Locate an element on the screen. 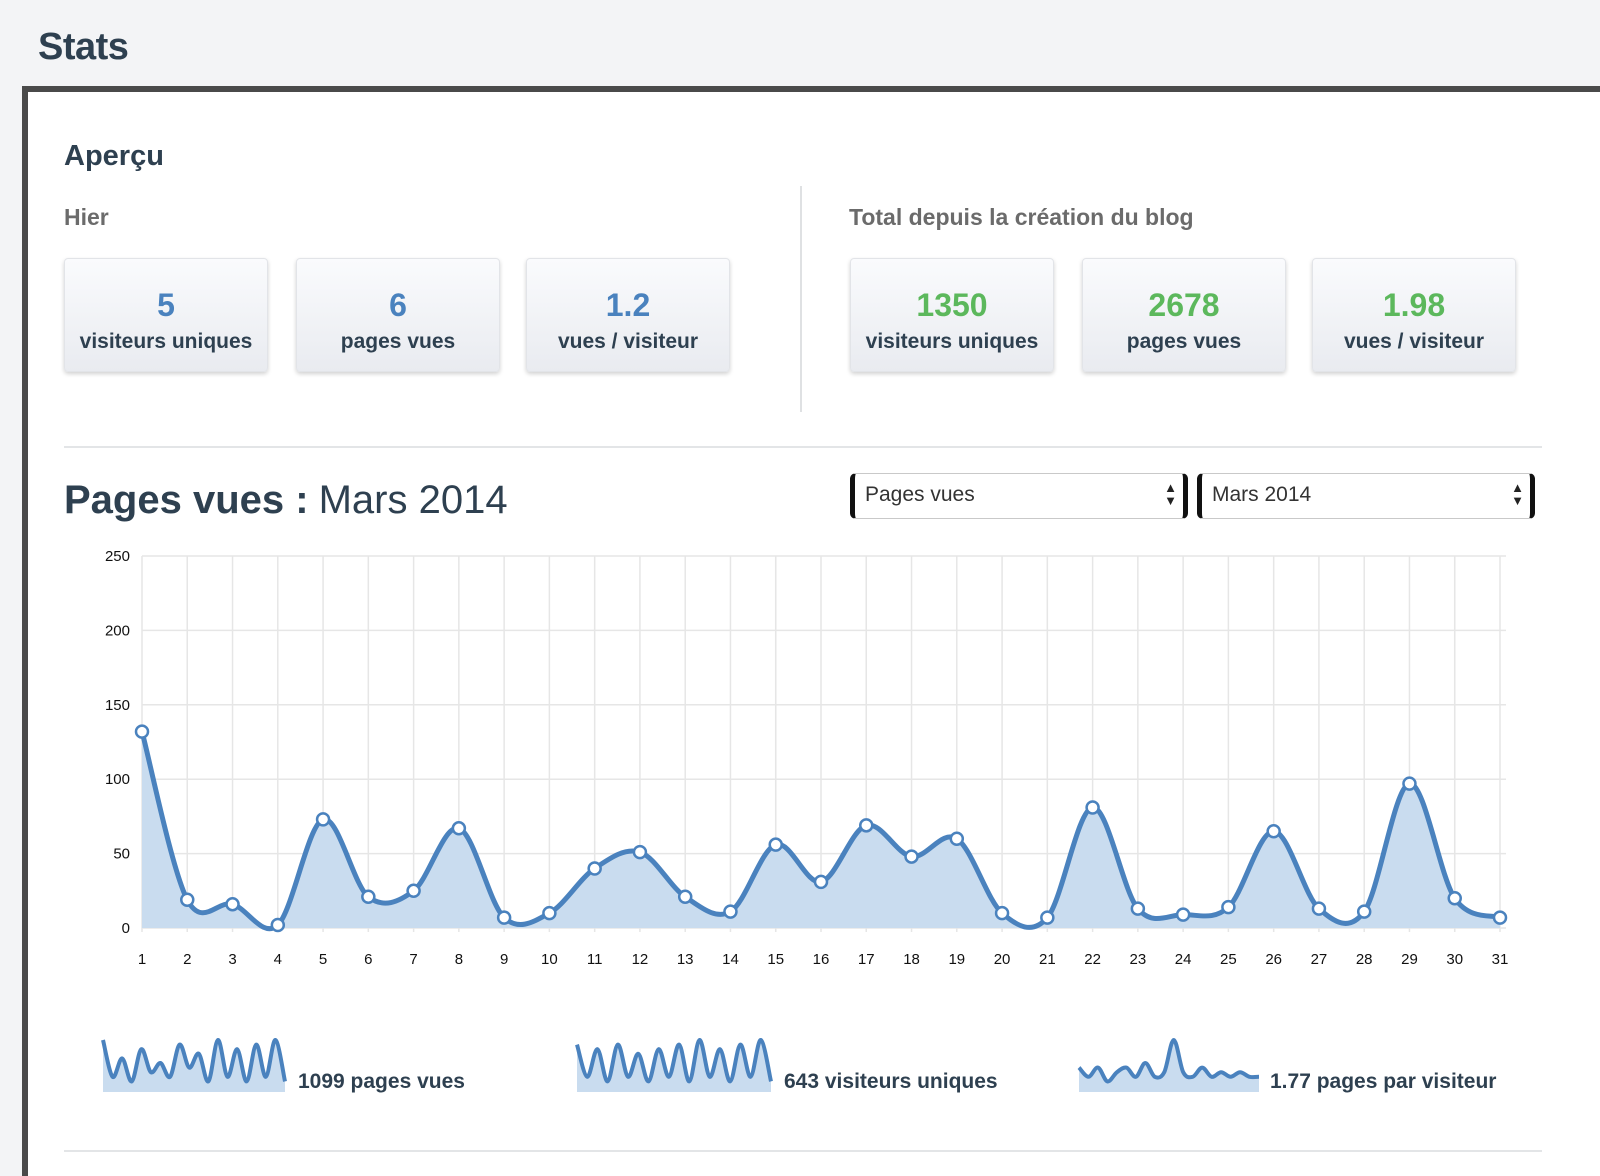 The height and width of the screenshot is (1176, 1600). bottom-divider is located at coordinates (803, 1151).